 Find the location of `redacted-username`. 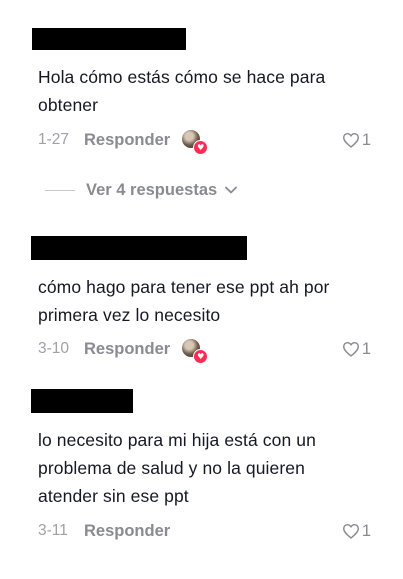

redacted-username is located at coordinates (82, 401).